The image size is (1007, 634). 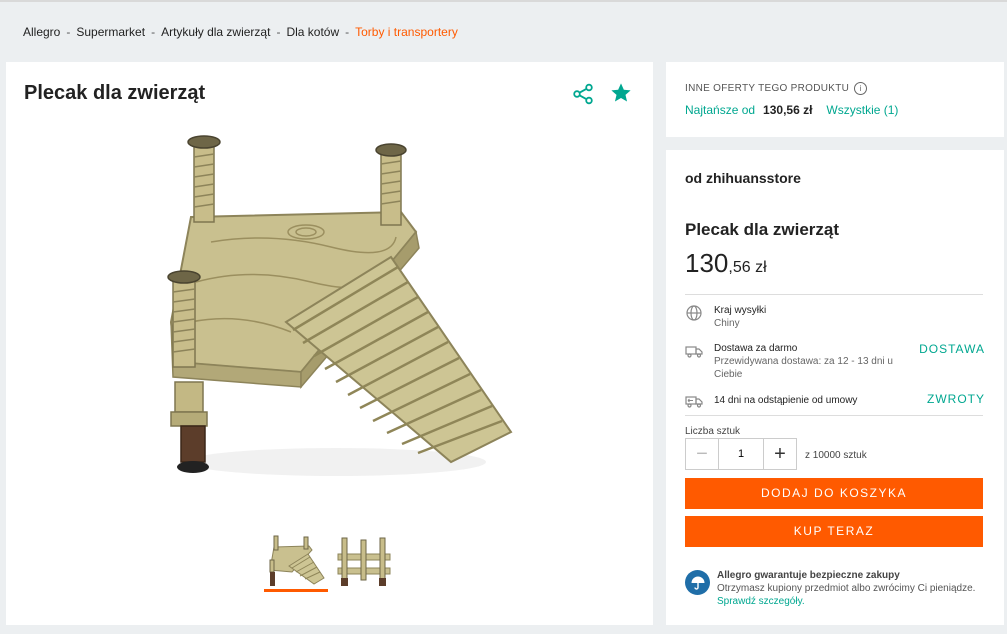 What do you see at coordinates (330, 562) in the screenshot?
I see `thumbnail-strip` at bounding box center [330, 562].